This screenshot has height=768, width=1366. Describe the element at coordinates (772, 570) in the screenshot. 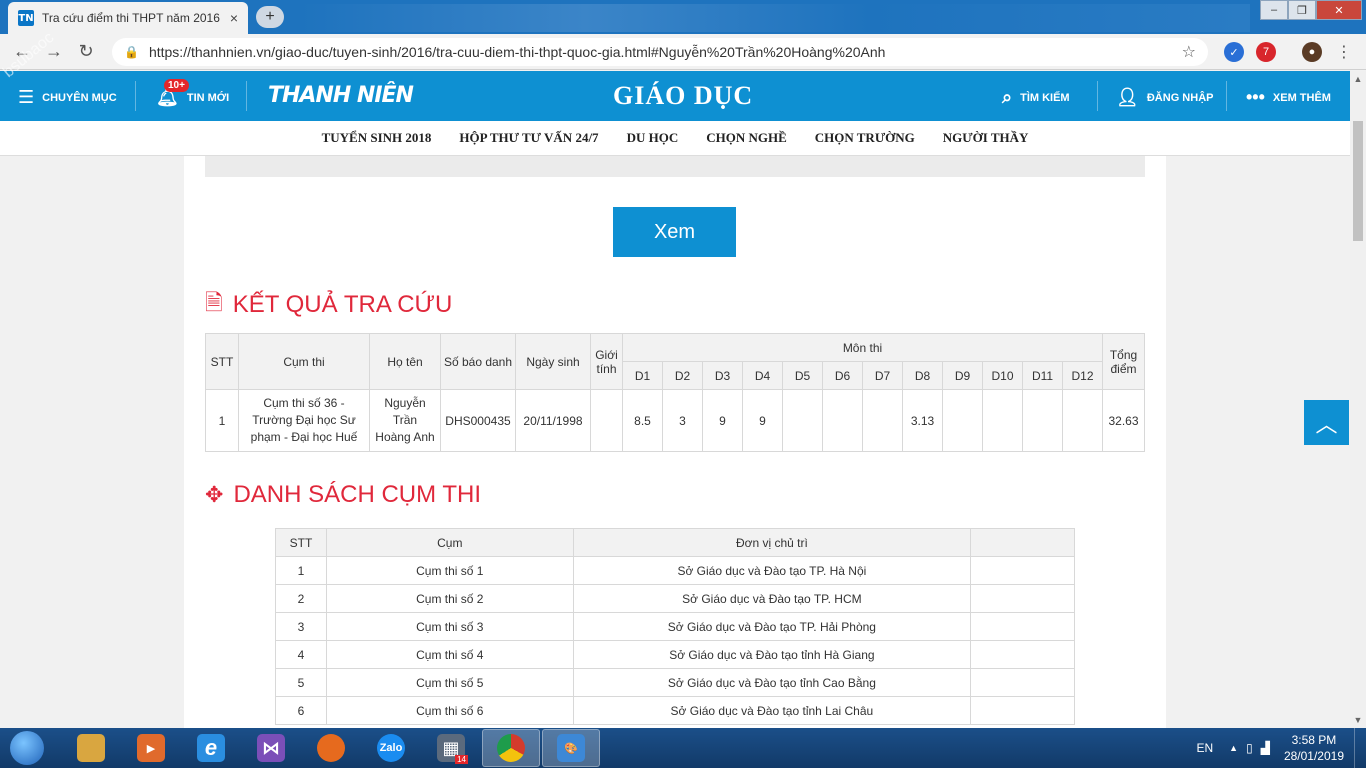

I see `cell-host: Sở Giáo dục và Đào tạo TP. Hà Nội` at that location.